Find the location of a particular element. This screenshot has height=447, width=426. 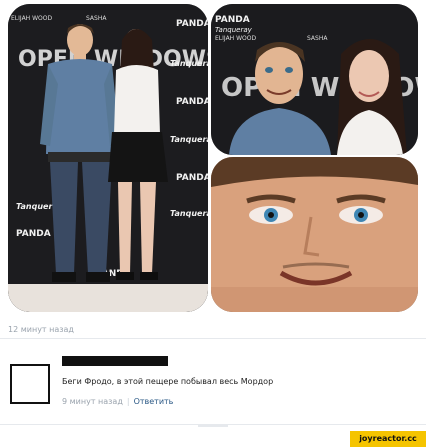

backdrop-sponsor: PANDA is located at coordinates (232, 20).